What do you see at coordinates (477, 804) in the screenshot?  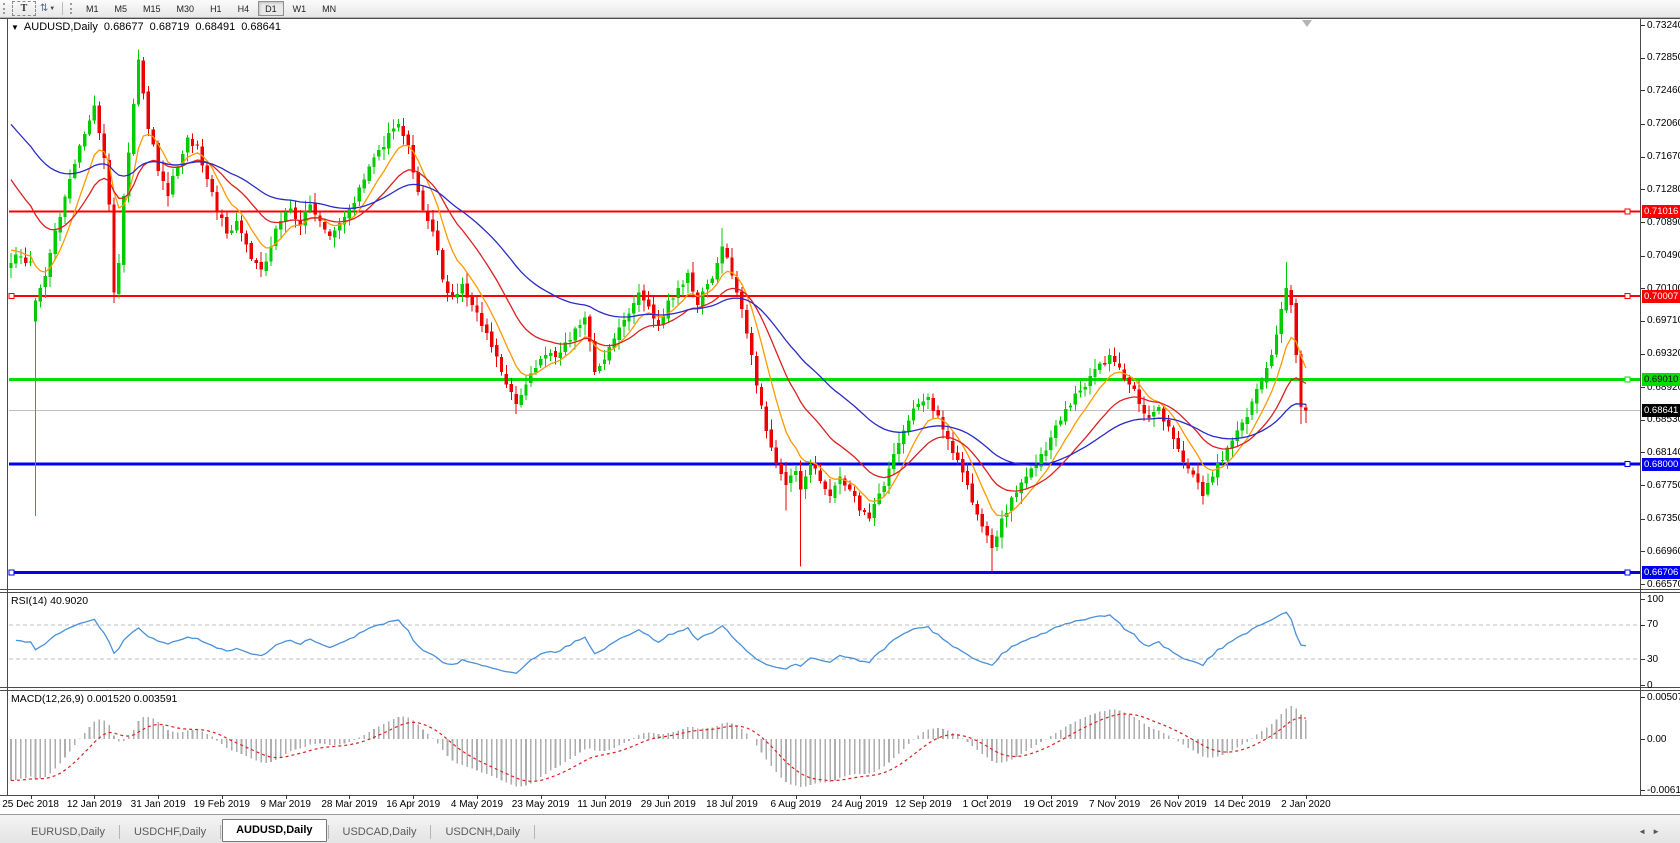 I see `date-axis-label: 4 May 2019` at bounding box center [477, 804].